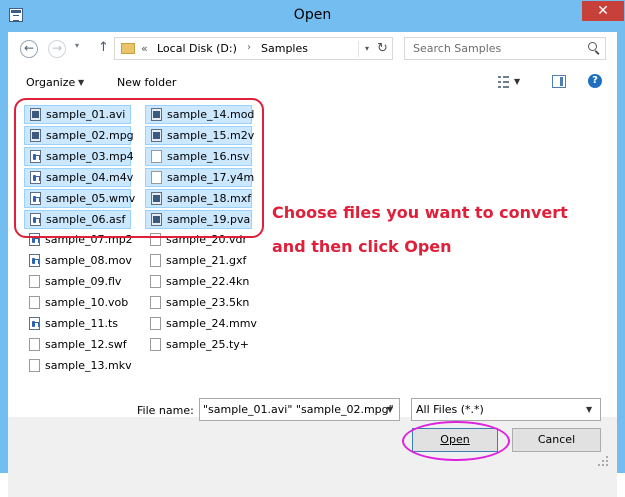  Describe the element at coordinates (81, 82) in the screenshot. I see `organize-dropdown-icon: ▼` at that location.